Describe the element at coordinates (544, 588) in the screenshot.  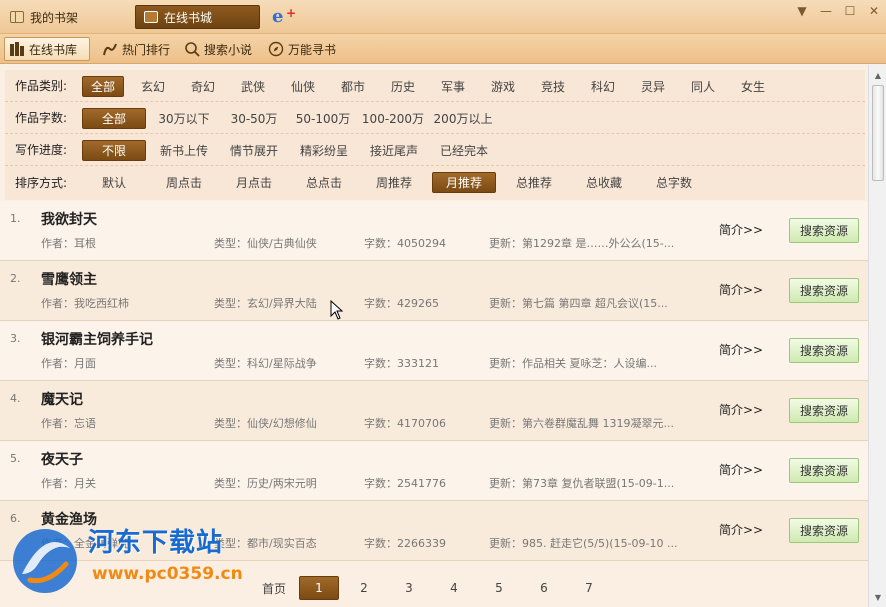
I see `page-number: 6` at that location.